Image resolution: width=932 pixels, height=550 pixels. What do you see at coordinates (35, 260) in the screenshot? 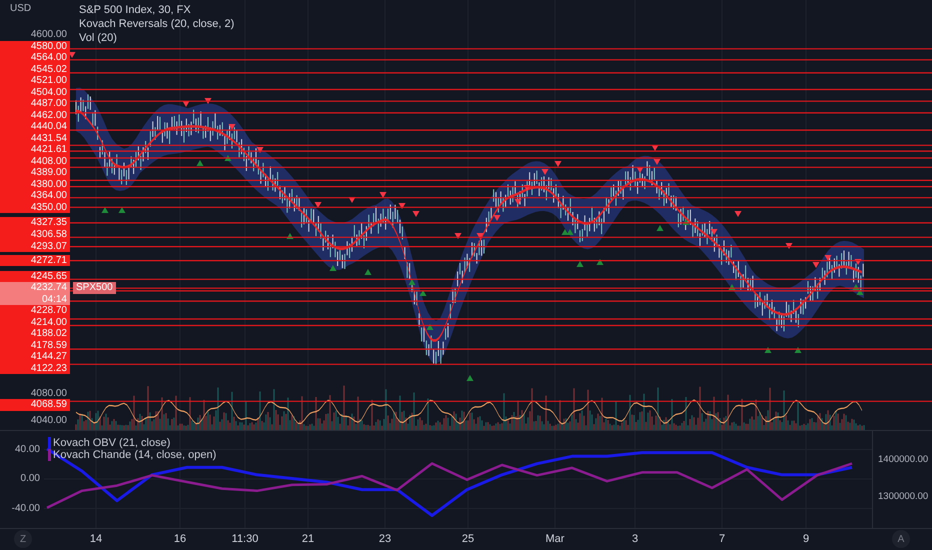
I see `price-level-label: 4272.71` at bounding box center [35, 260].